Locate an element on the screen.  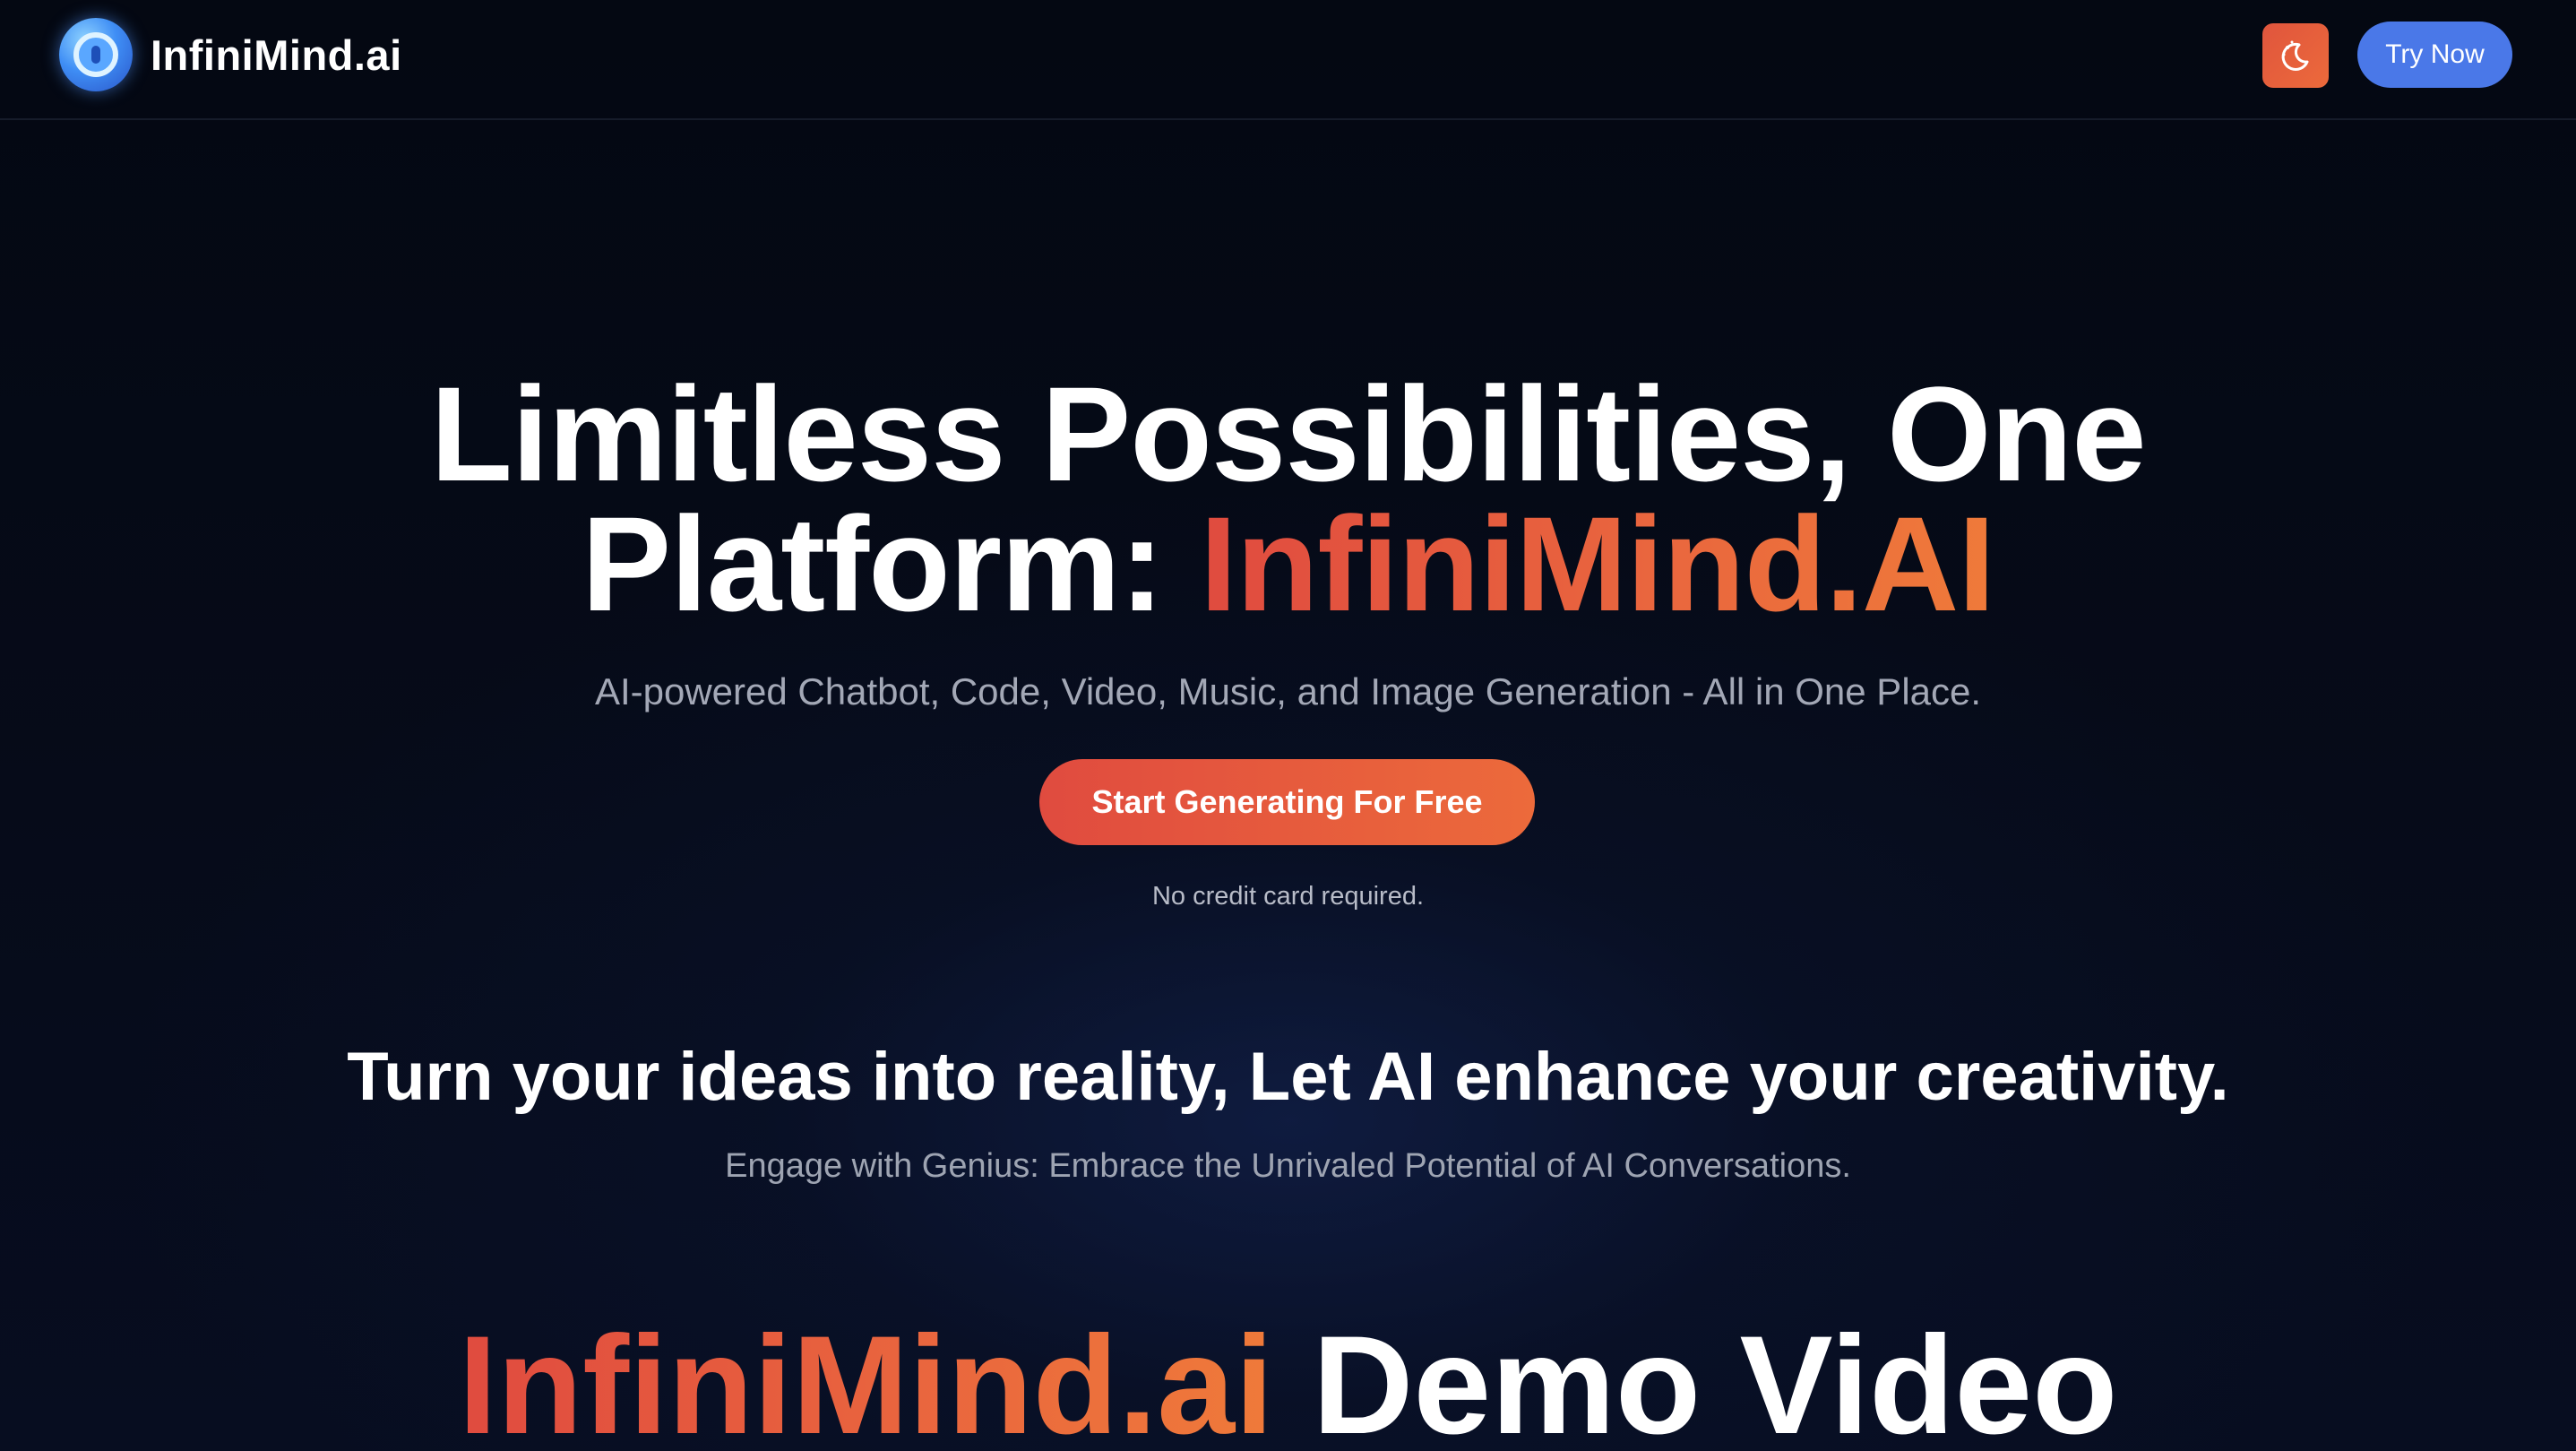
demo-video-heading: InfiniMind.ai Demo Video is located at coordinates (1288, 1378).